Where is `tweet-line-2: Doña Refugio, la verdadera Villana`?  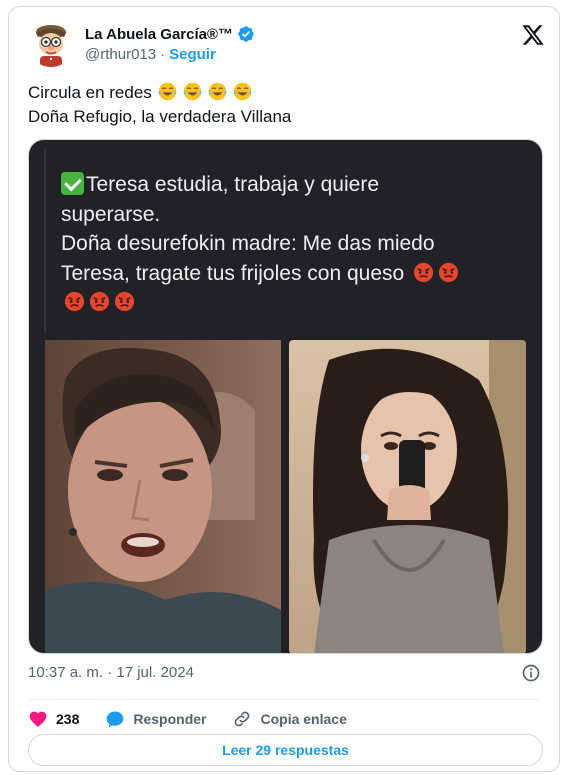
tweet-line-2: Doña Refugio, la verdadera Villana is located at coordinates (160, 116).